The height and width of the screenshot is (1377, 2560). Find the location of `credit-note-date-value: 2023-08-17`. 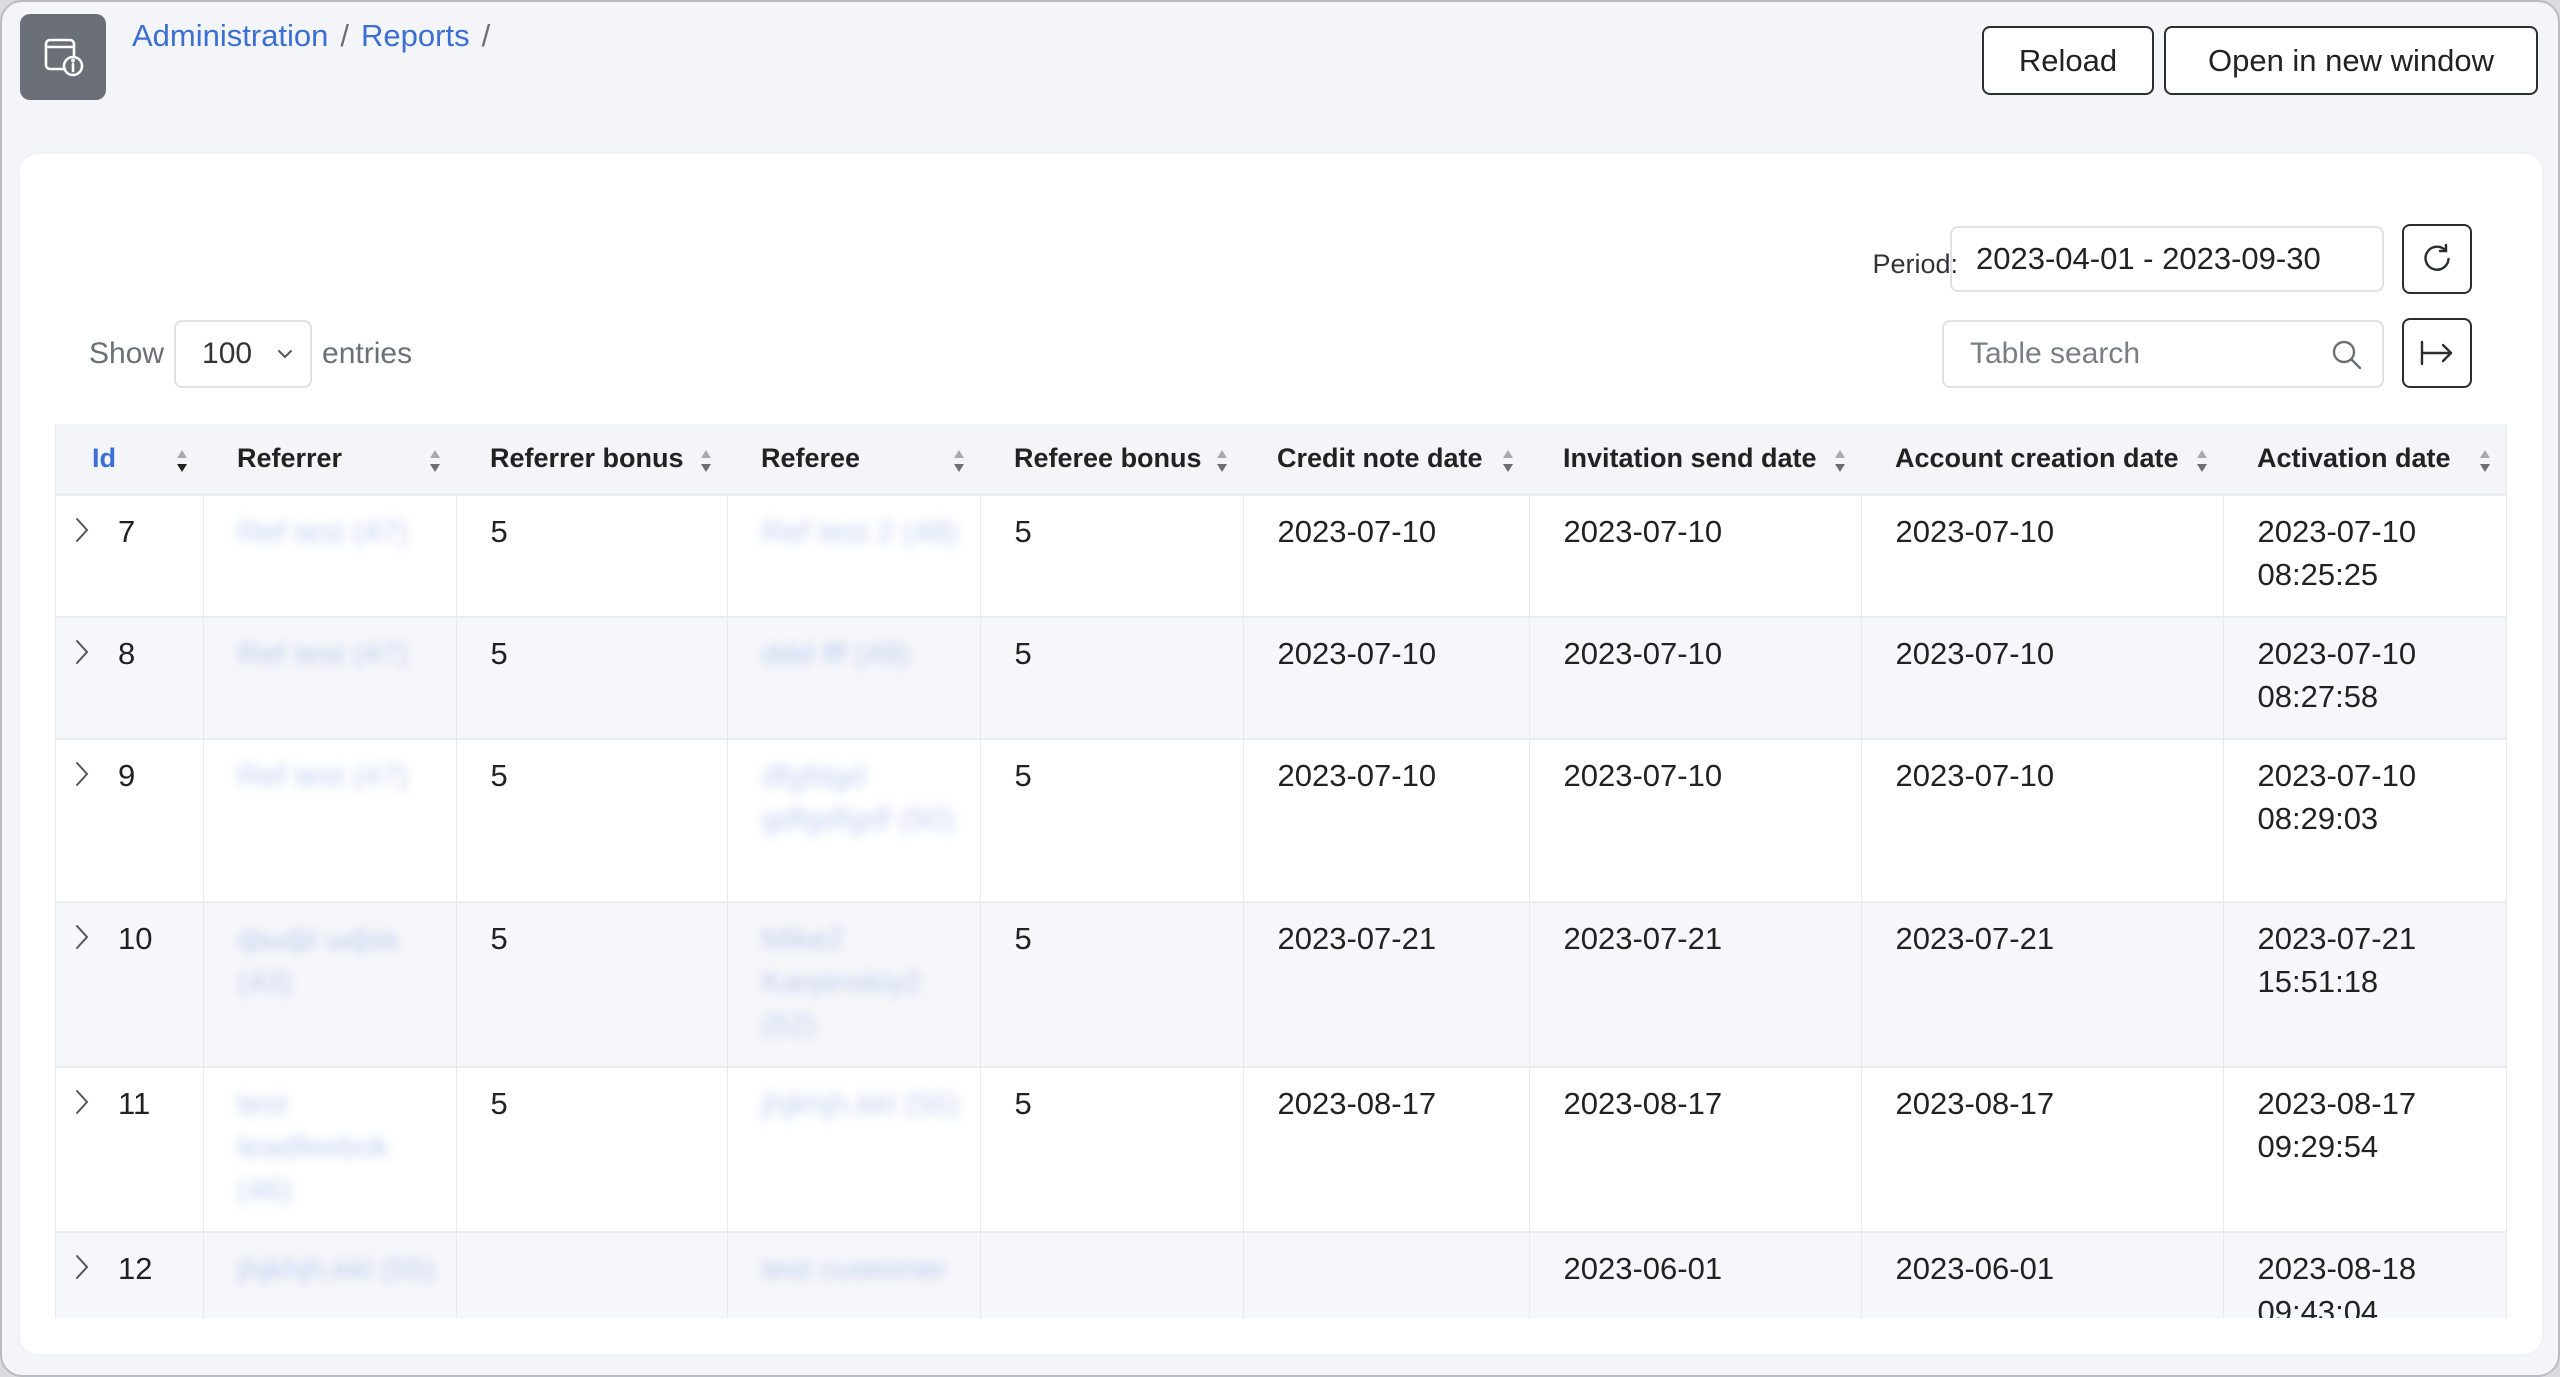

credit-note-date-value: 2023-08-17 is located at coordinates (1357, 1103).